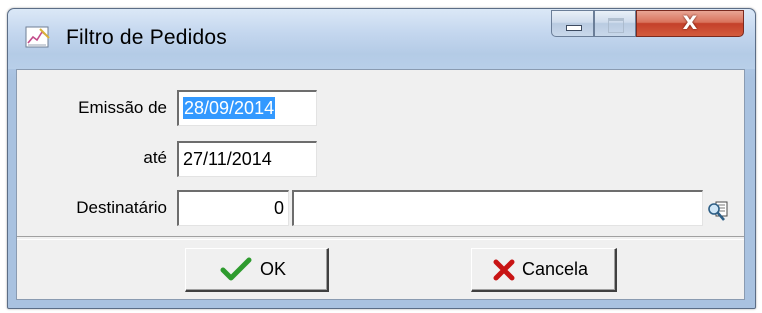 This screenshot has width=762, height=313. Describe the element at coordinates (380, 238) in the screenshot. I see `button-divider` at that location.